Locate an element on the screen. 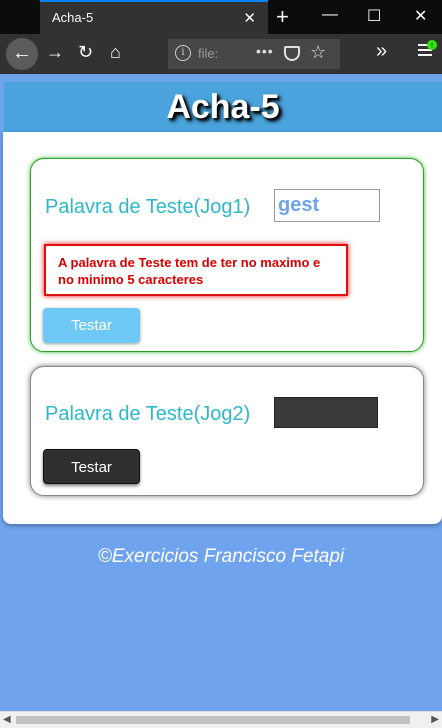  new-tab-icon: + is located at coordinates (282, 17).